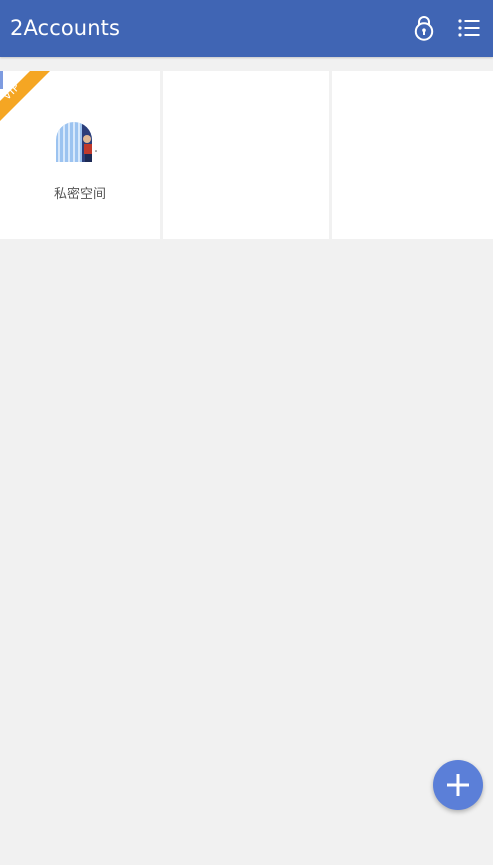  Describe the element at coordinates (1, 80) in the screenshot. I see `side-tab` at that location.